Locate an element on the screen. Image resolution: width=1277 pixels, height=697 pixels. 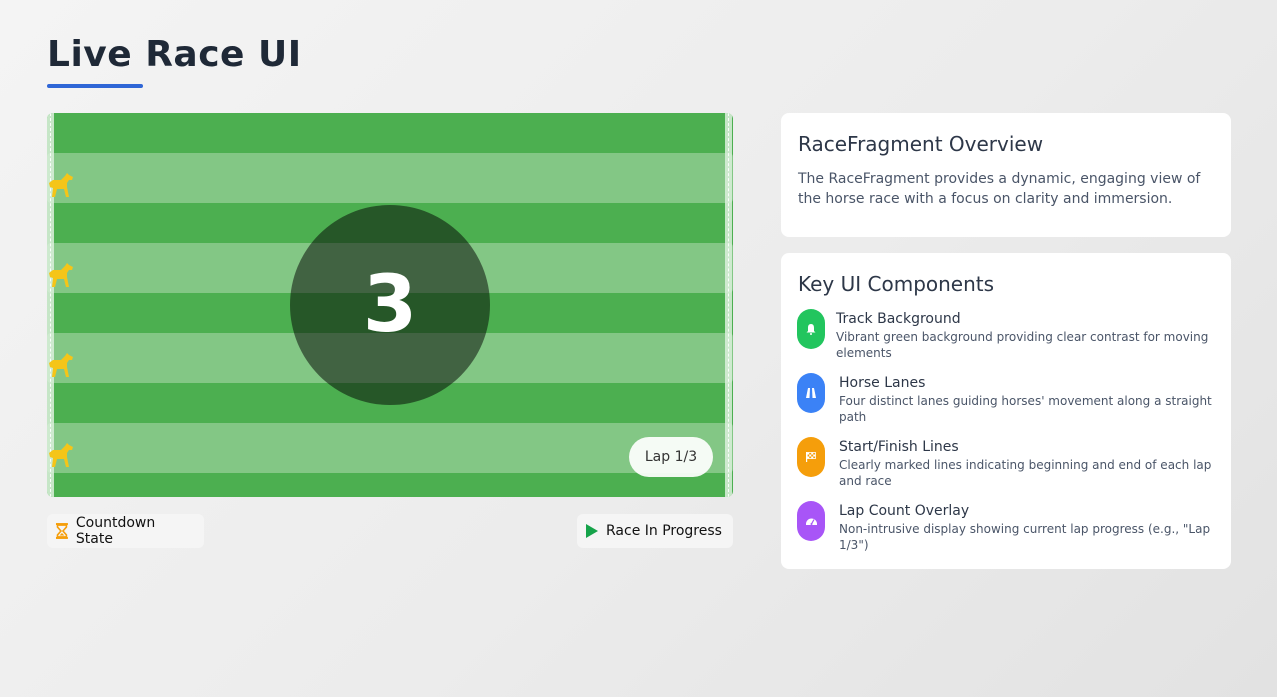
page-title: Live Race UI is located at coordinates (174, 54).